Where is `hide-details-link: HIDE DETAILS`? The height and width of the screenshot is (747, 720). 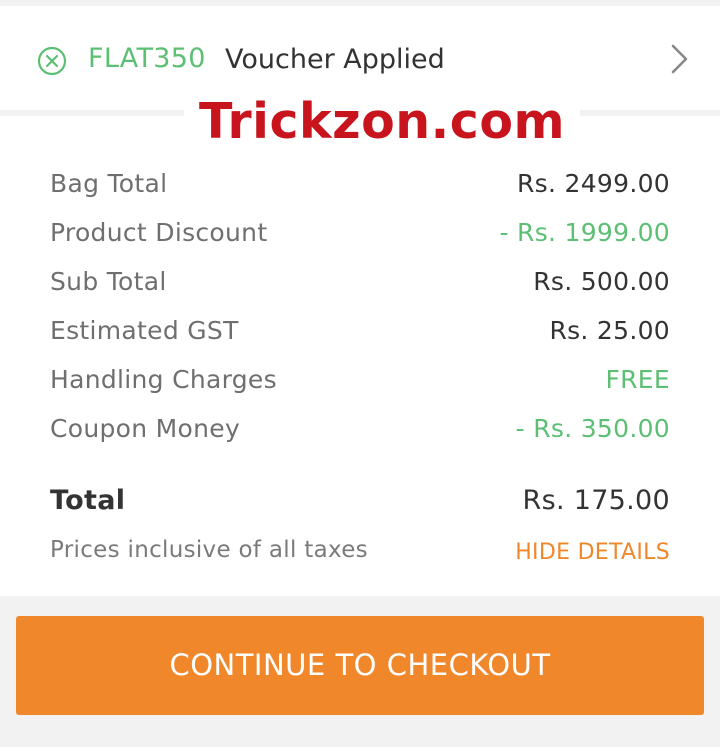
hide-details-link: HIDE DETAILS is located at coordinates (592, 552).